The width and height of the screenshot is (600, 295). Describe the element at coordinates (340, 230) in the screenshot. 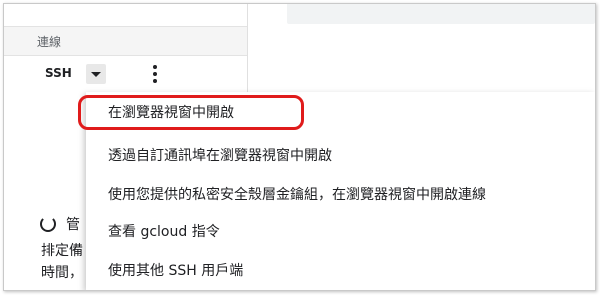

I see `menu-item-view-gcloud: 查看 gcloud 指令` at that location.